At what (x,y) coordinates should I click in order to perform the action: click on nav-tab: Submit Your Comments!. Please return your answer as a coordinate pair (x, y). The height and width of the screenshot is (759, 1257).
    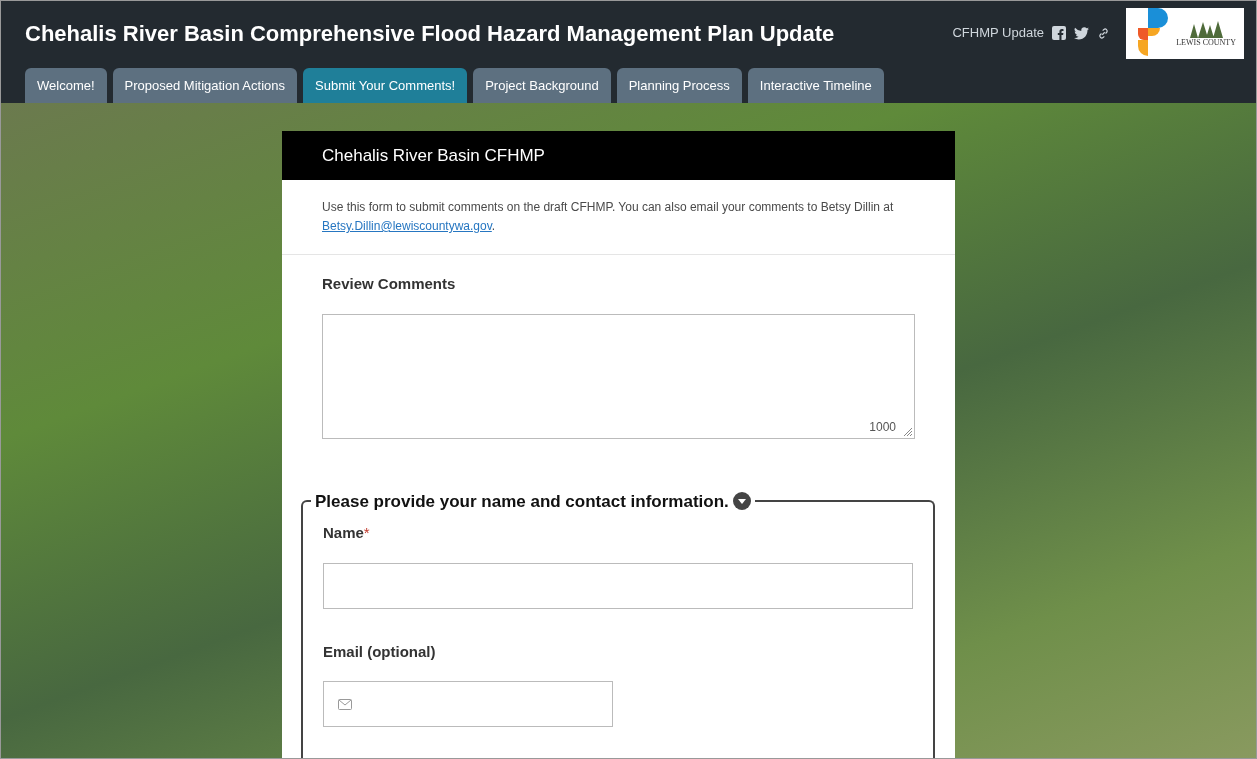
    Looking at the image, I should click on (385, 85).